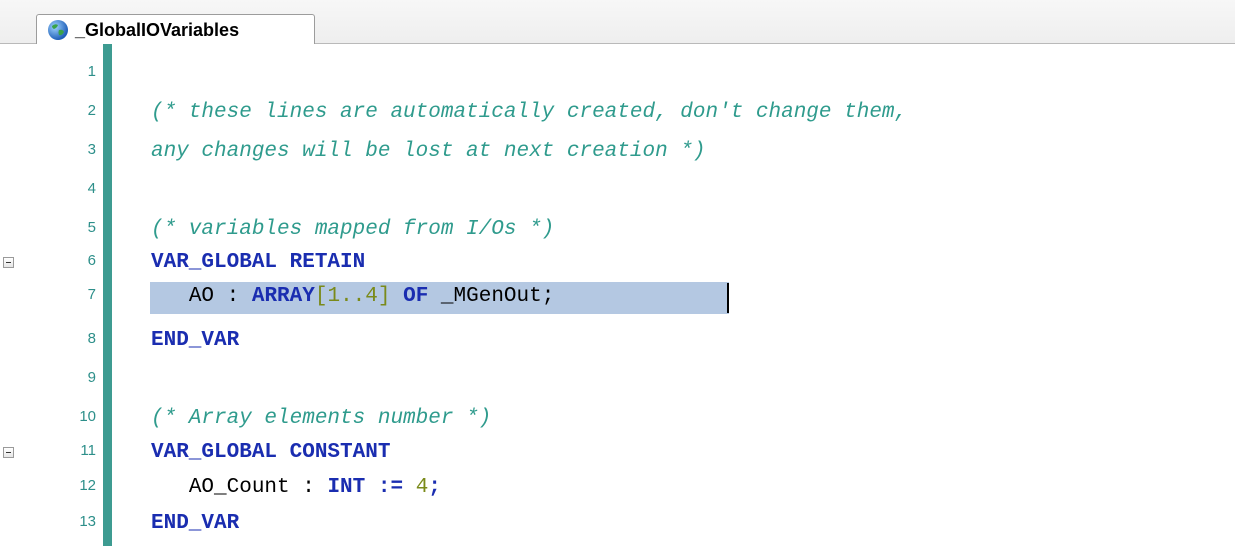  Describe the element at coordinates (157, 29) in the screenshot. I see `tab-label: _GlobalIOVariables` at that location.